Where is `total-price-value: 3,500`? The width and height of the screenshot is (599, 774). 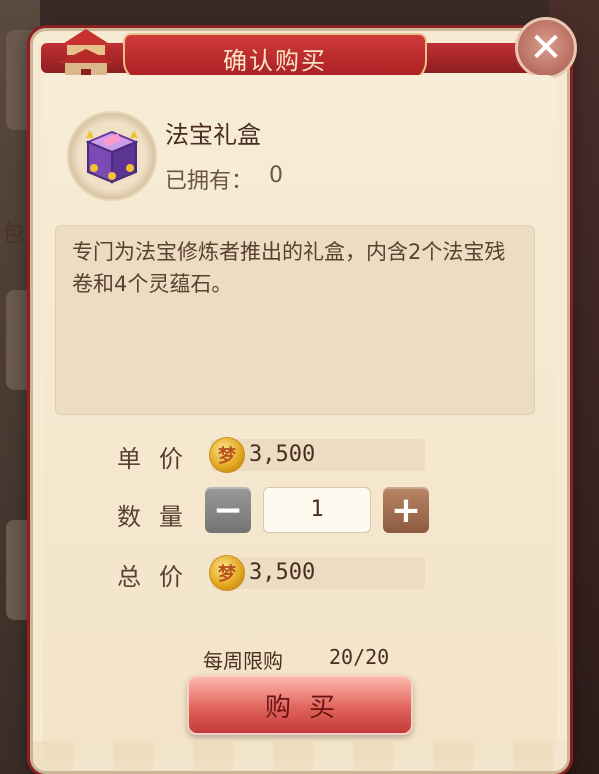 total-price-value: 3,500 is located at coordinates (282, 572).